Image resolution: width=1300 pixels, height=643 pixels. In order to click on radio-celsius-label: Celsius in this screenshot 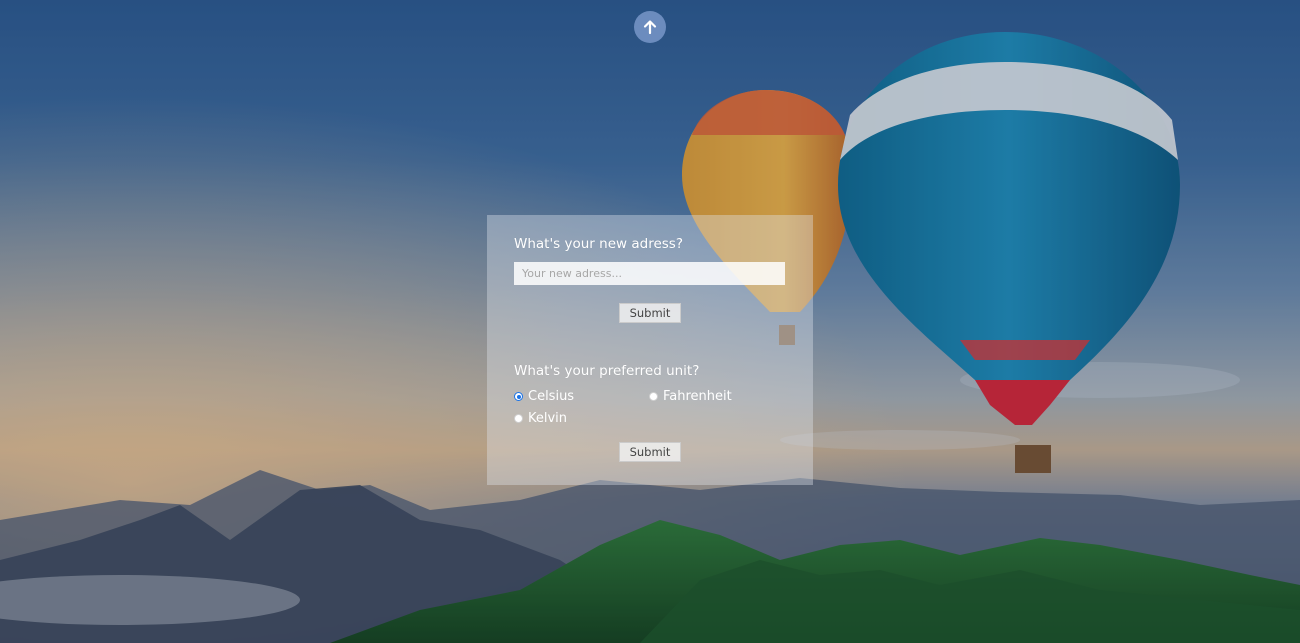, I will do `click(551, 396)`.